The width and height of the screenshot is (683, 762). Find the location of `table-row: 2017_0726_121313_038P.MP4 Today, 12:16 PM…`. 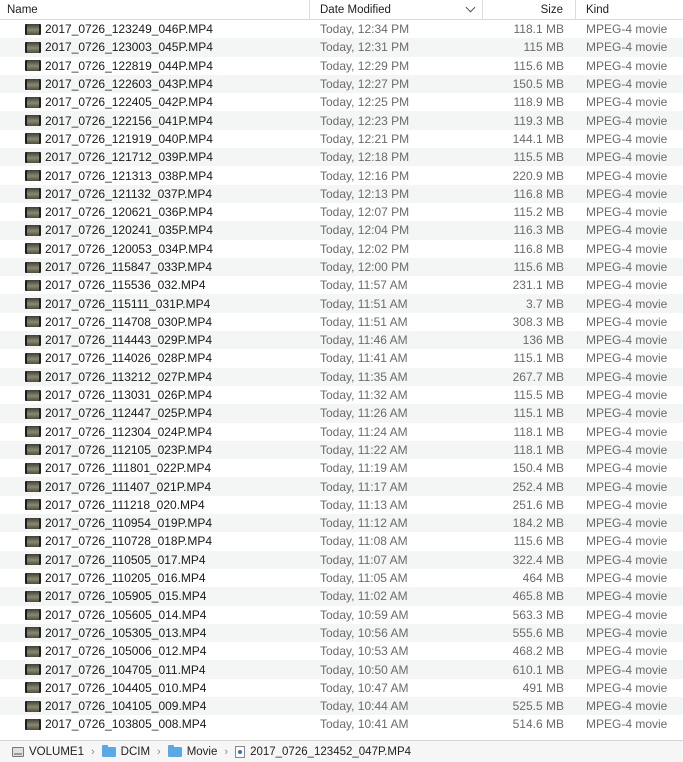

table-row: 2017_0726_121313_038P.MP4 Today, 12:16 PM… is located at coordinates (341, 175).